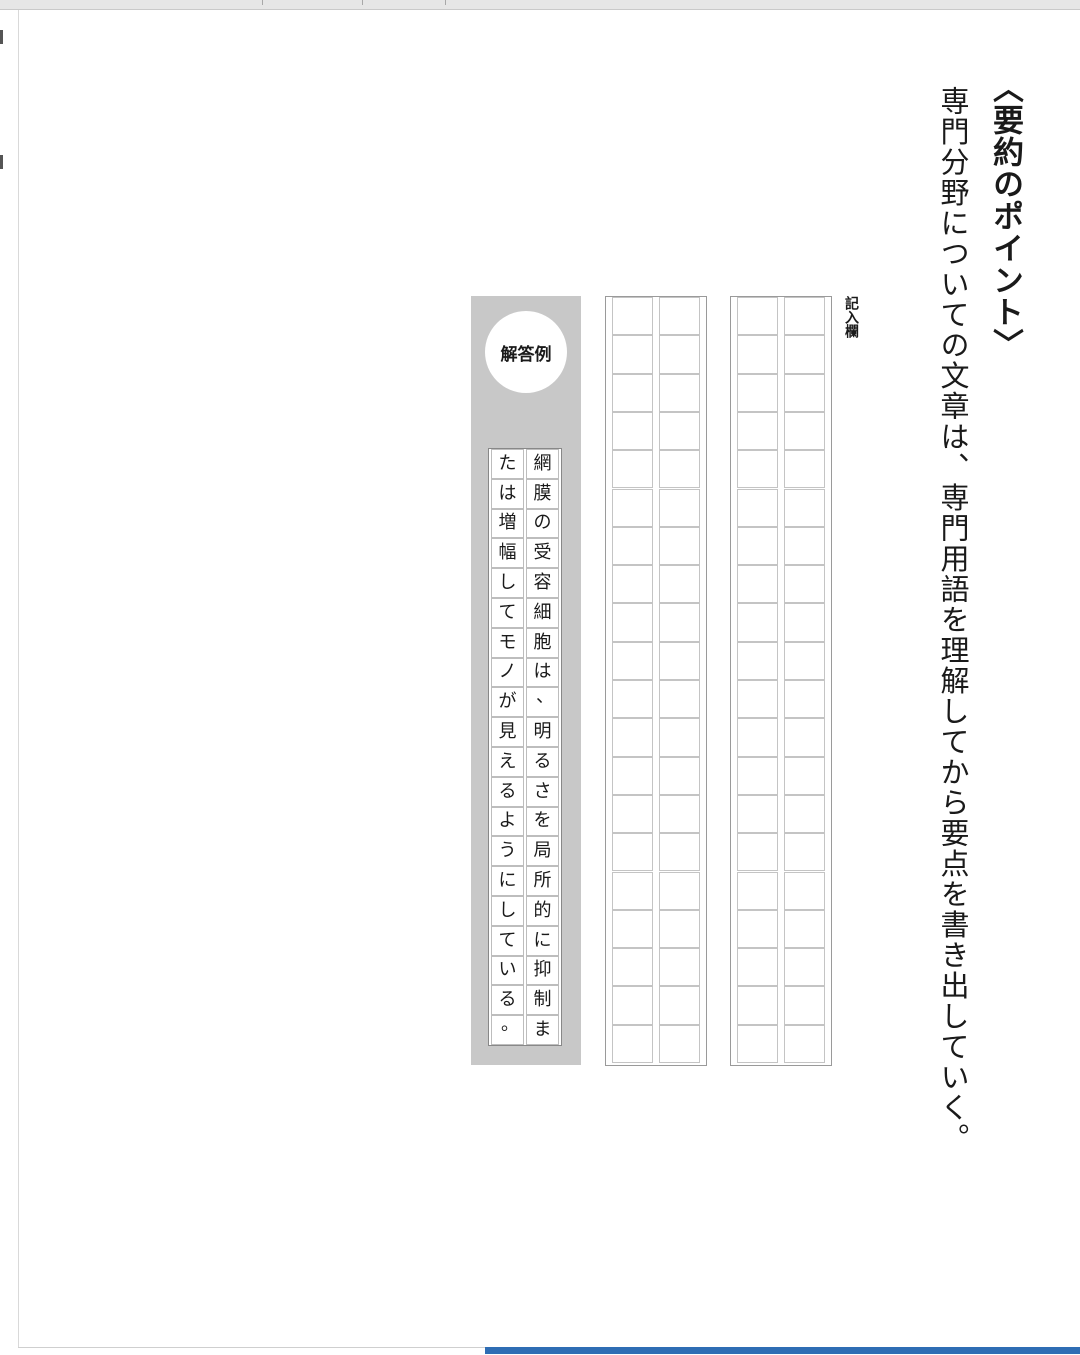 The width and height of the screenshot is (1080, 1355). What do you see at coordinates (542, 583) in the screenshot?
I see `example-char-cell: 容` at bounding box center [542, 583].